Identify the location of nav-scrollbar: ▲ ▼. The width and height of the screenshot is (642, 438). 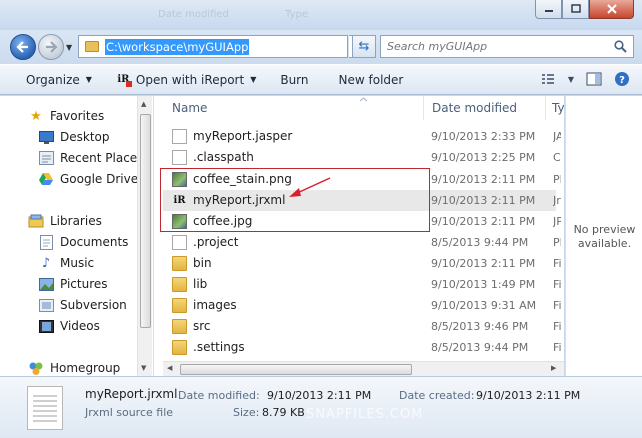
(144, 236).